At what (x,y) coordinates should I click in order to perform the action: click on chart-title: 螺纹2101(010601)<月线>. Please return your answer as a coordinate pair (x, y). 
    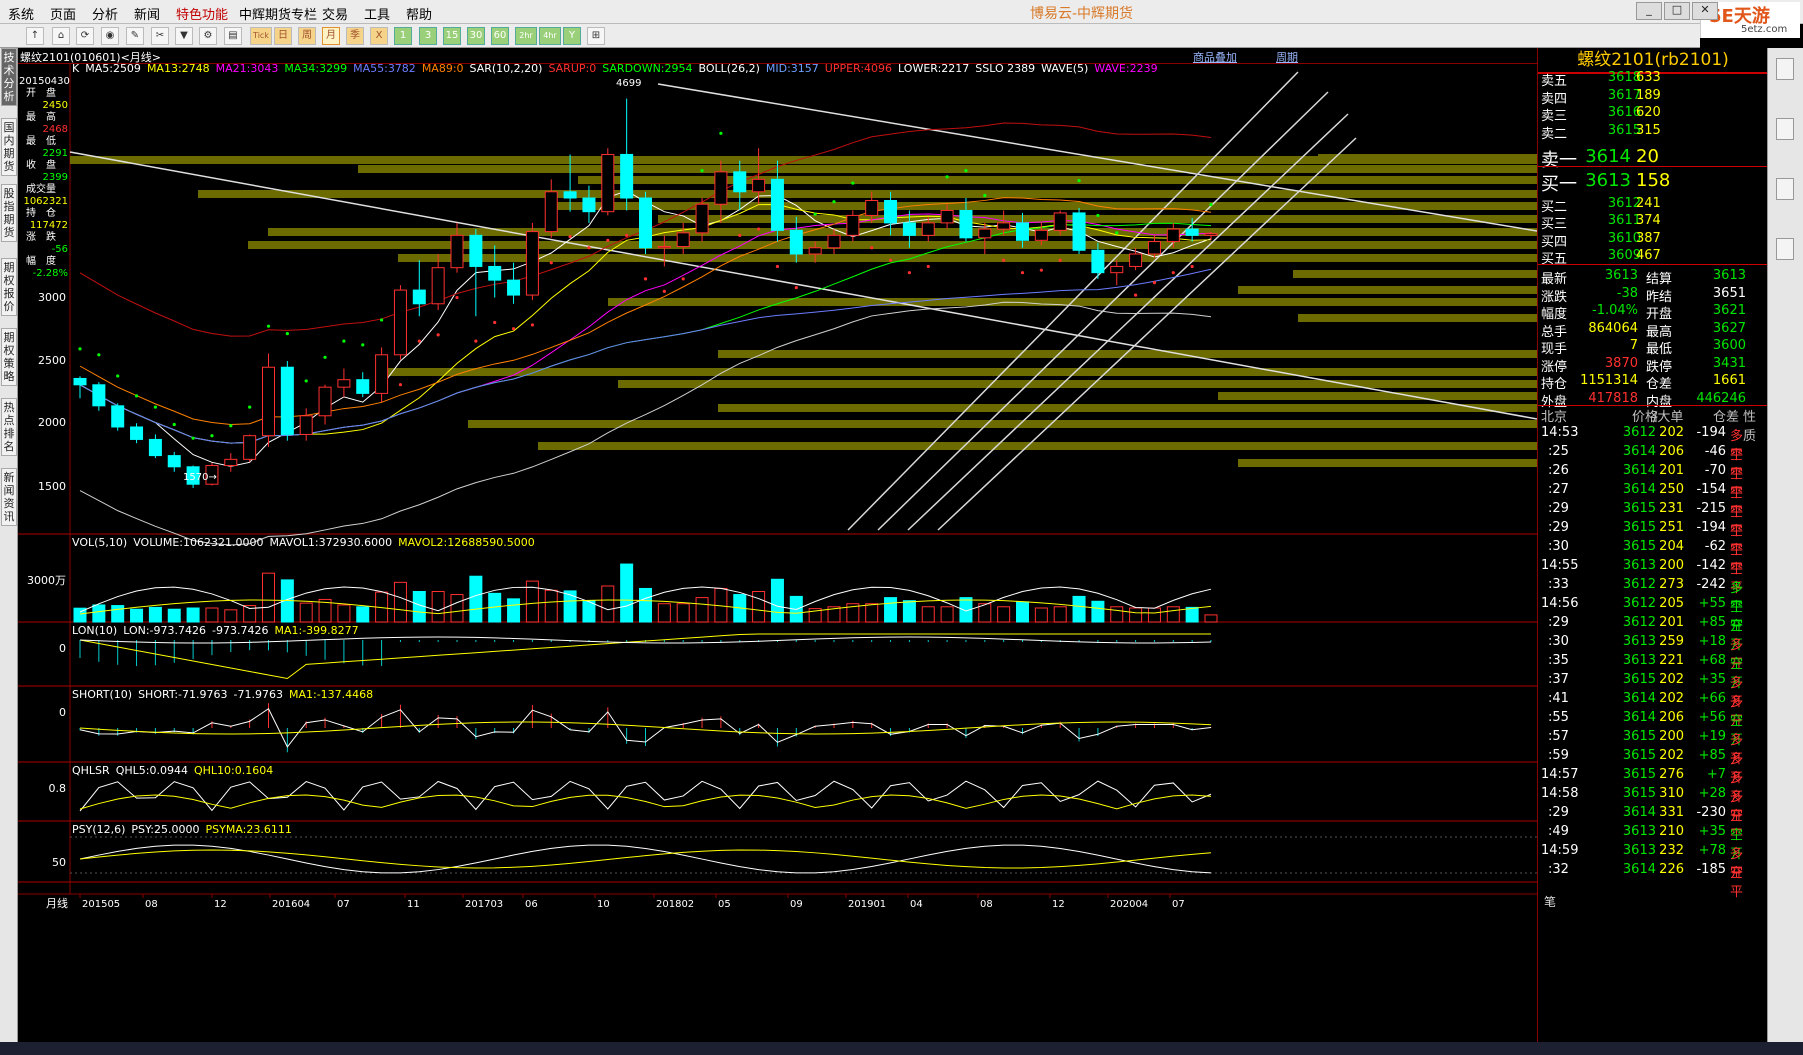
    Looking at the image, I should click on (91, 57).